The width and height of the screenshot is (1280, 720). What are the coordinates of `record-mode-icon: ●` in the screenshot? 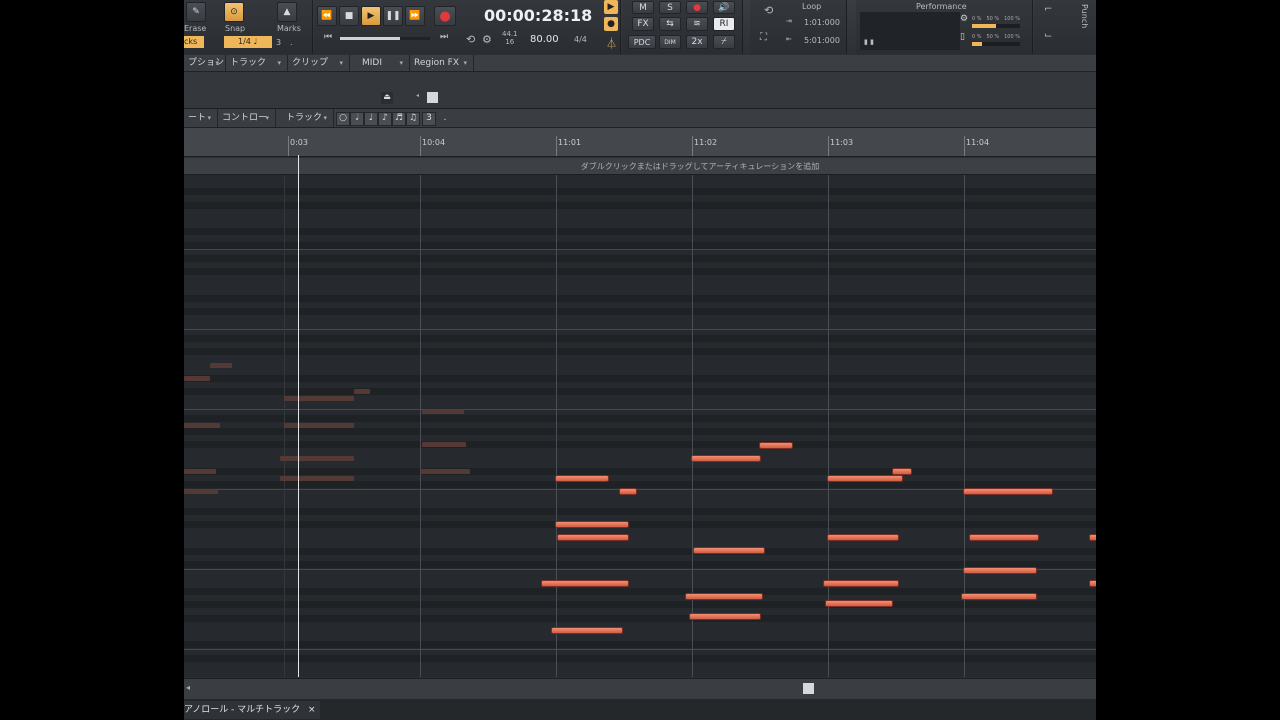 It's located at (611, 24).